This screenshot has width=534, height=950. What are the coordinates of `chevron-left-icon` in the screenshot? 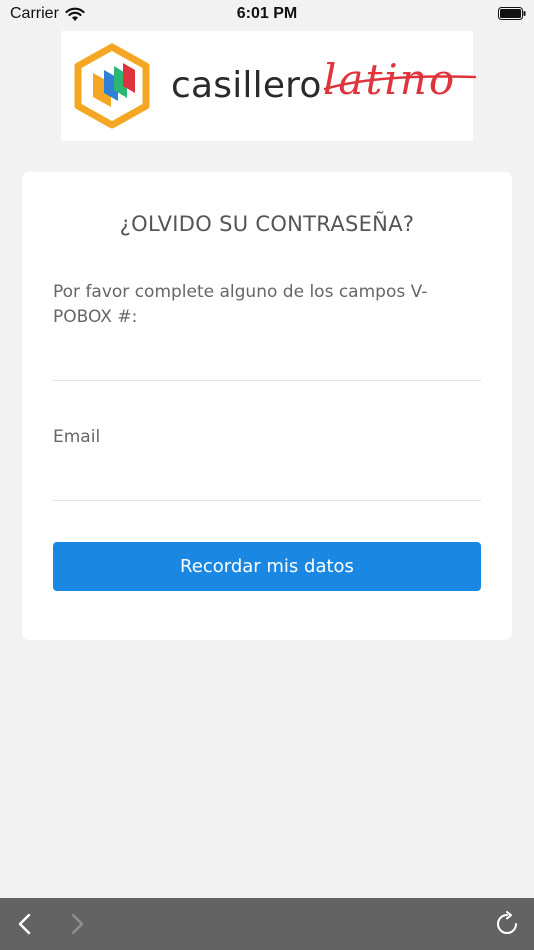 It's located at (25, 924).